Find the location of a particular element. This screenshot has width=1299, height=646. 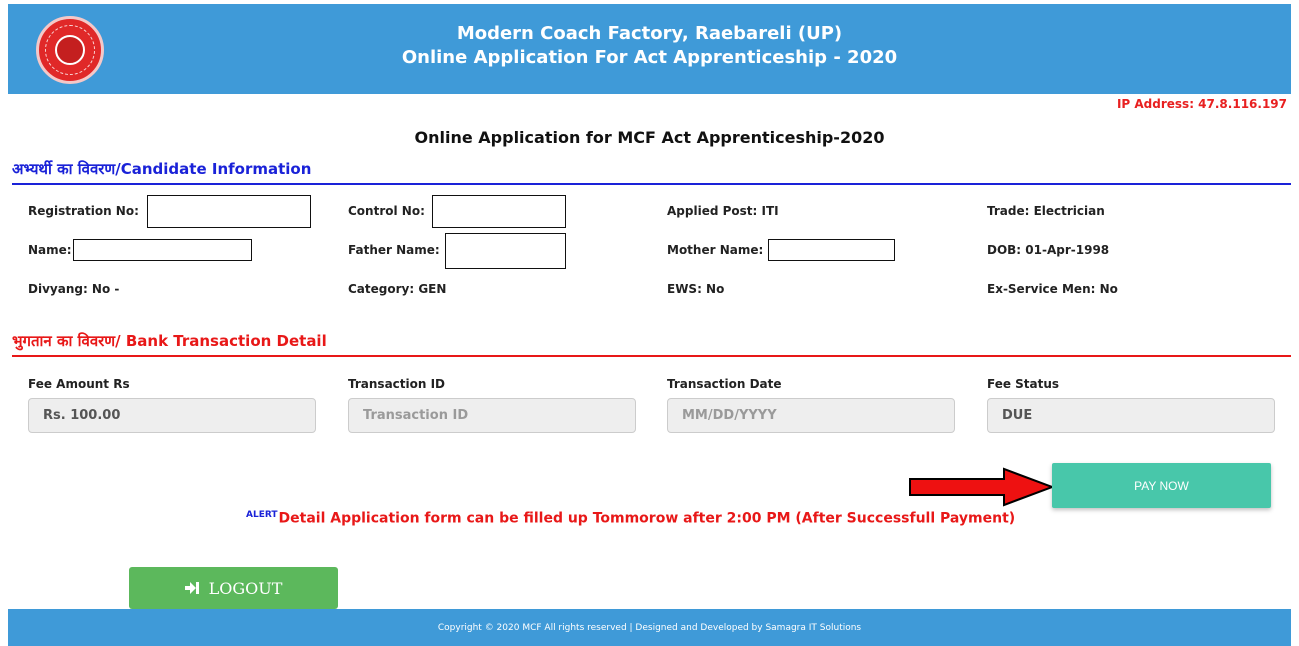

alert-tag: ALERT is located at coordinates (262, 515).